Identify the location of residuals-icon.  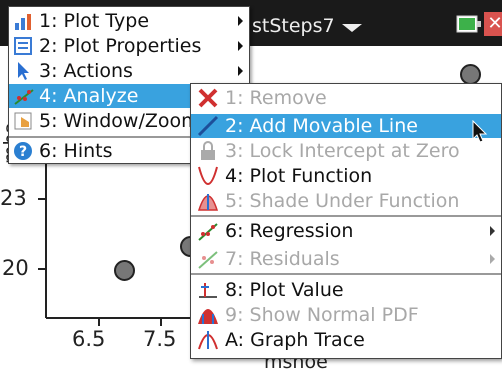
(208, 259).